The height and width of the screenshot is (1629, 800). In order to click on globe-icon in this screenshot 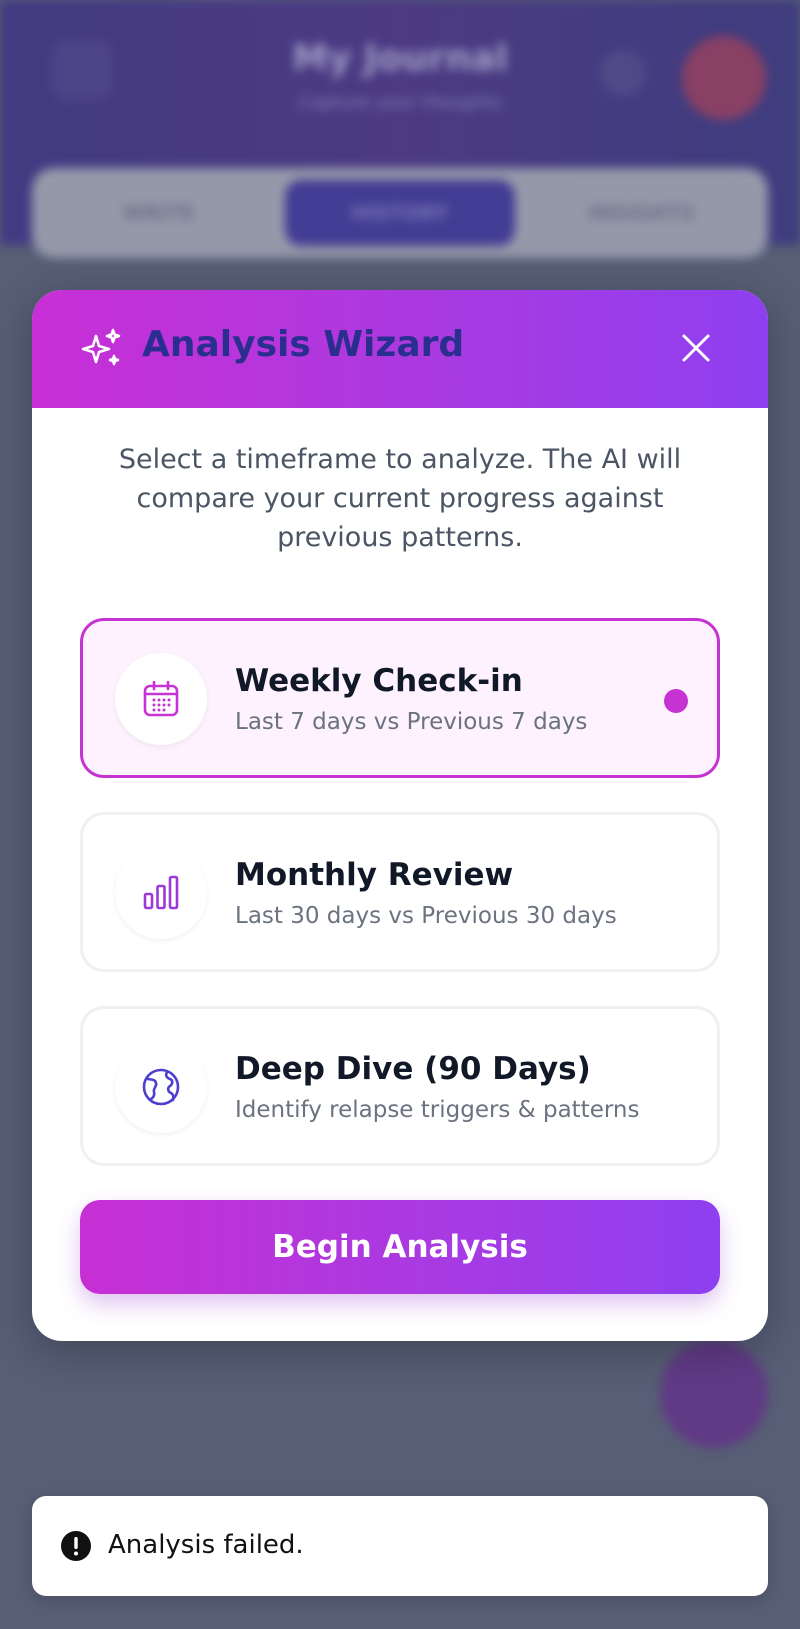, I will do `click(161, 1087)`.